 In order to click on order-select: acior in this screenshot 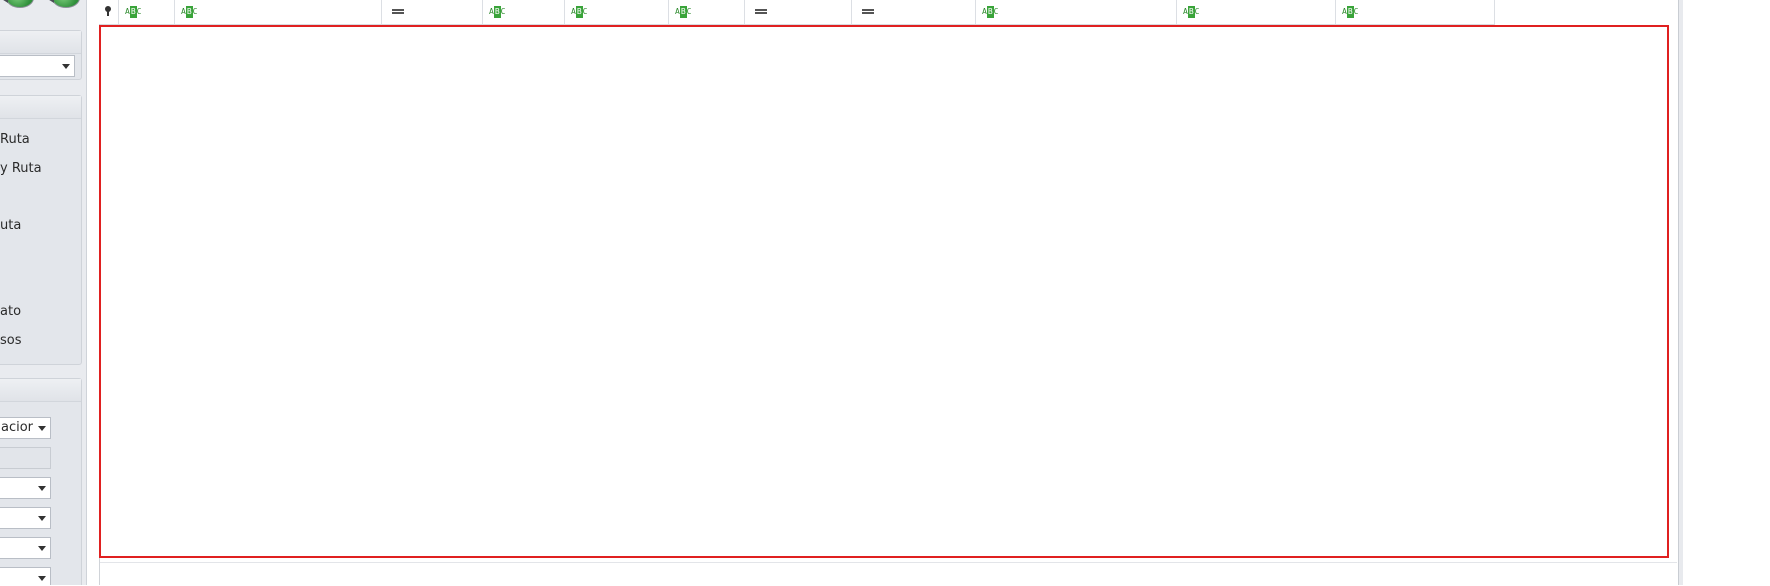, I will do `click(25, 428)`.